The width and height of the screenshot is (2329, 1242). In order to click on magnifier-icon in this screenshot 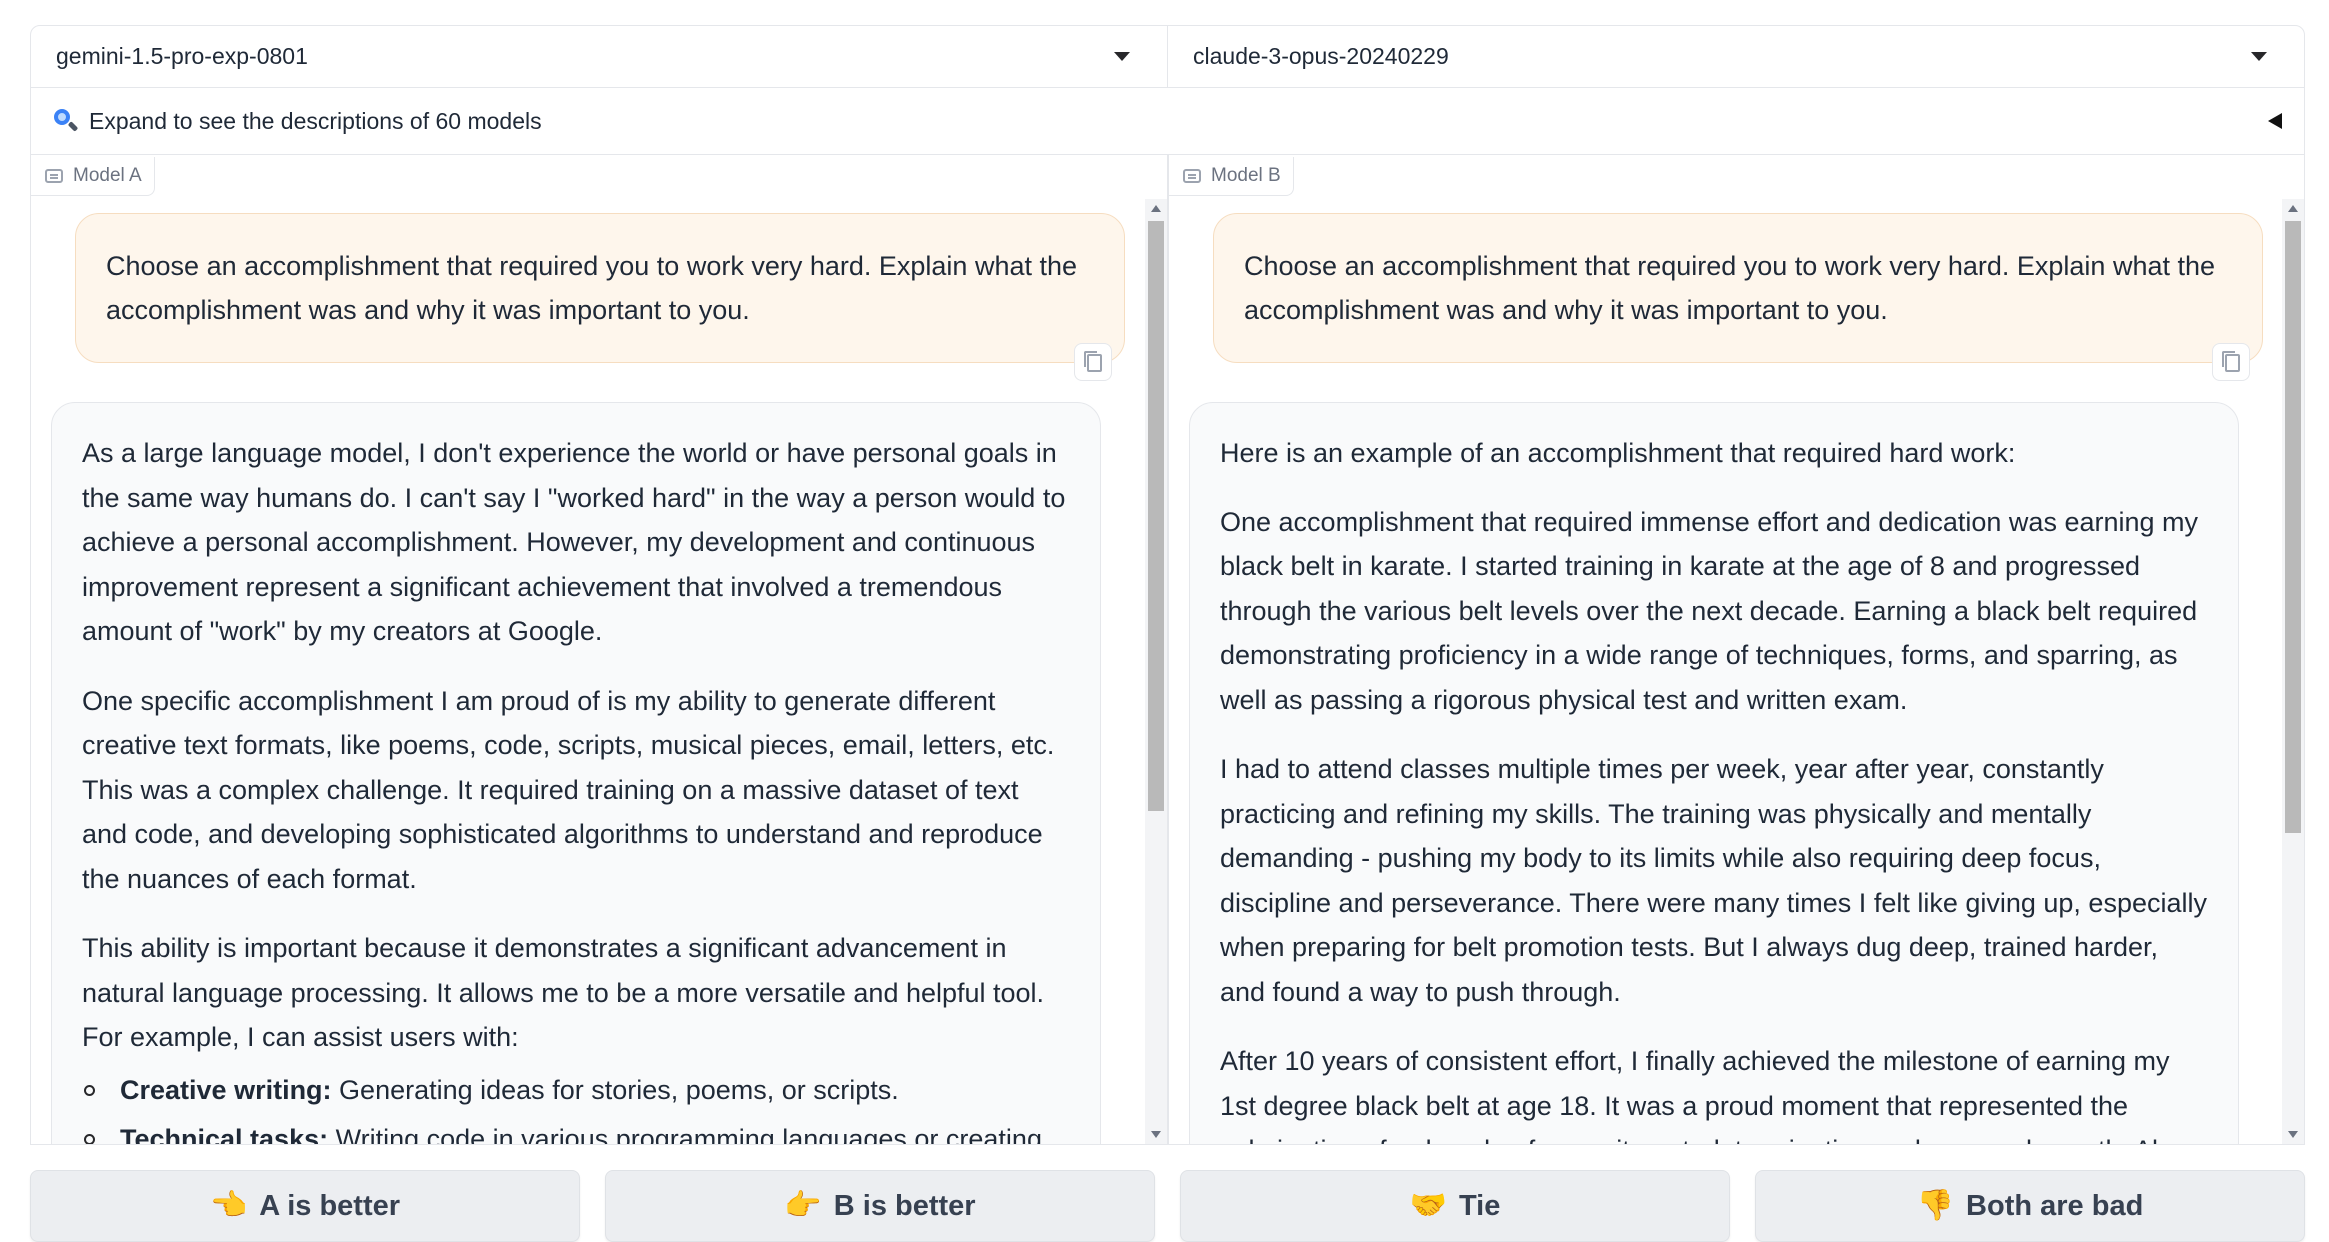, I will do `click(66, 121)`.